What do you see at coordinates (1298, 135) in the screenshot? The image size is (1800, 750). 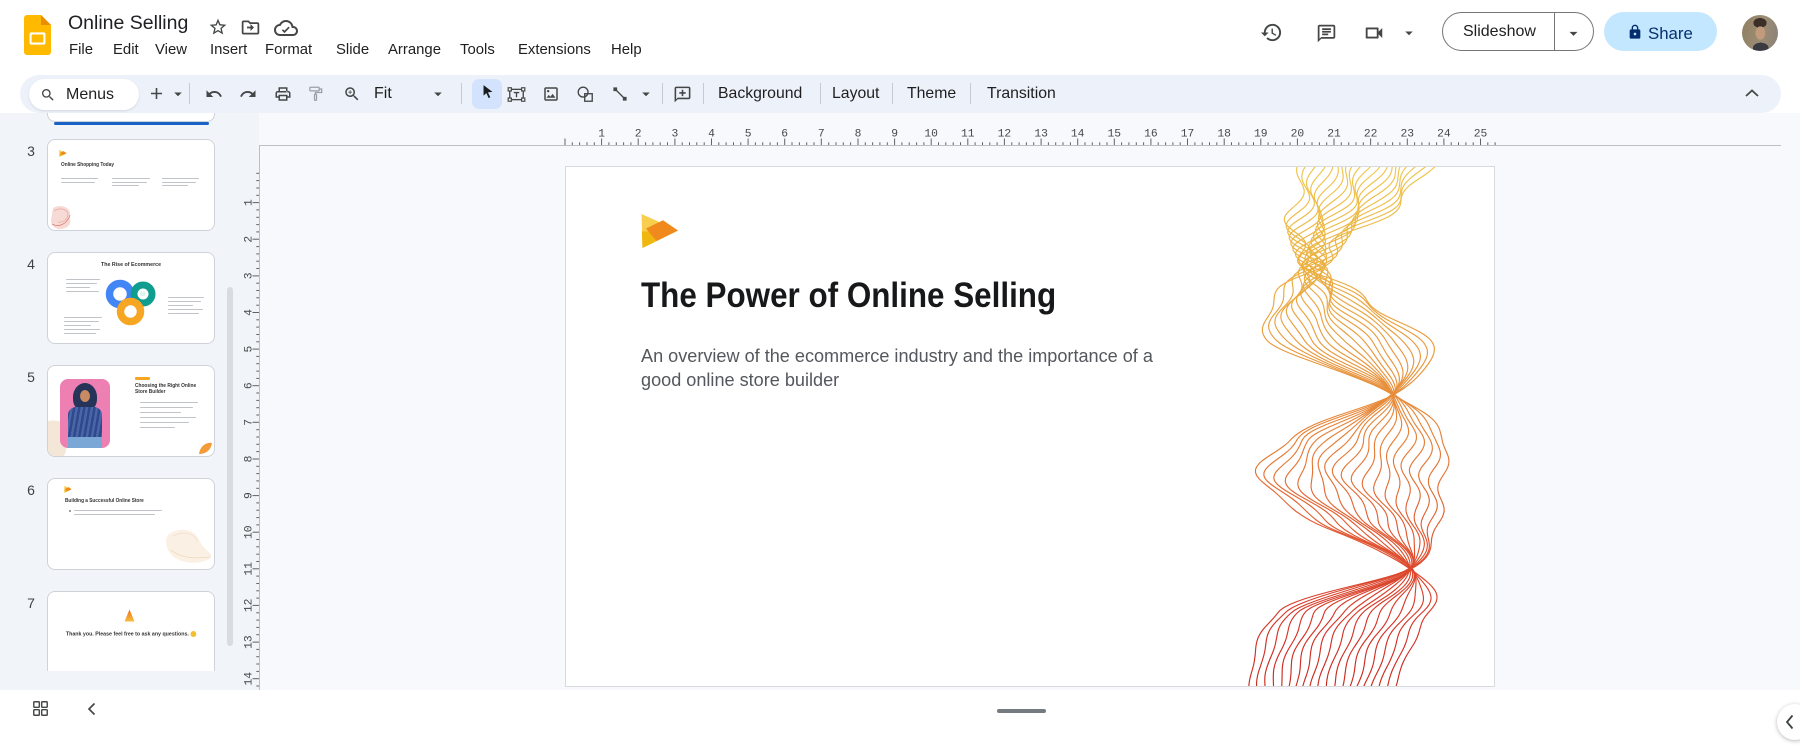 I see `svg-text: 20` at bounding box center [1298, 135].